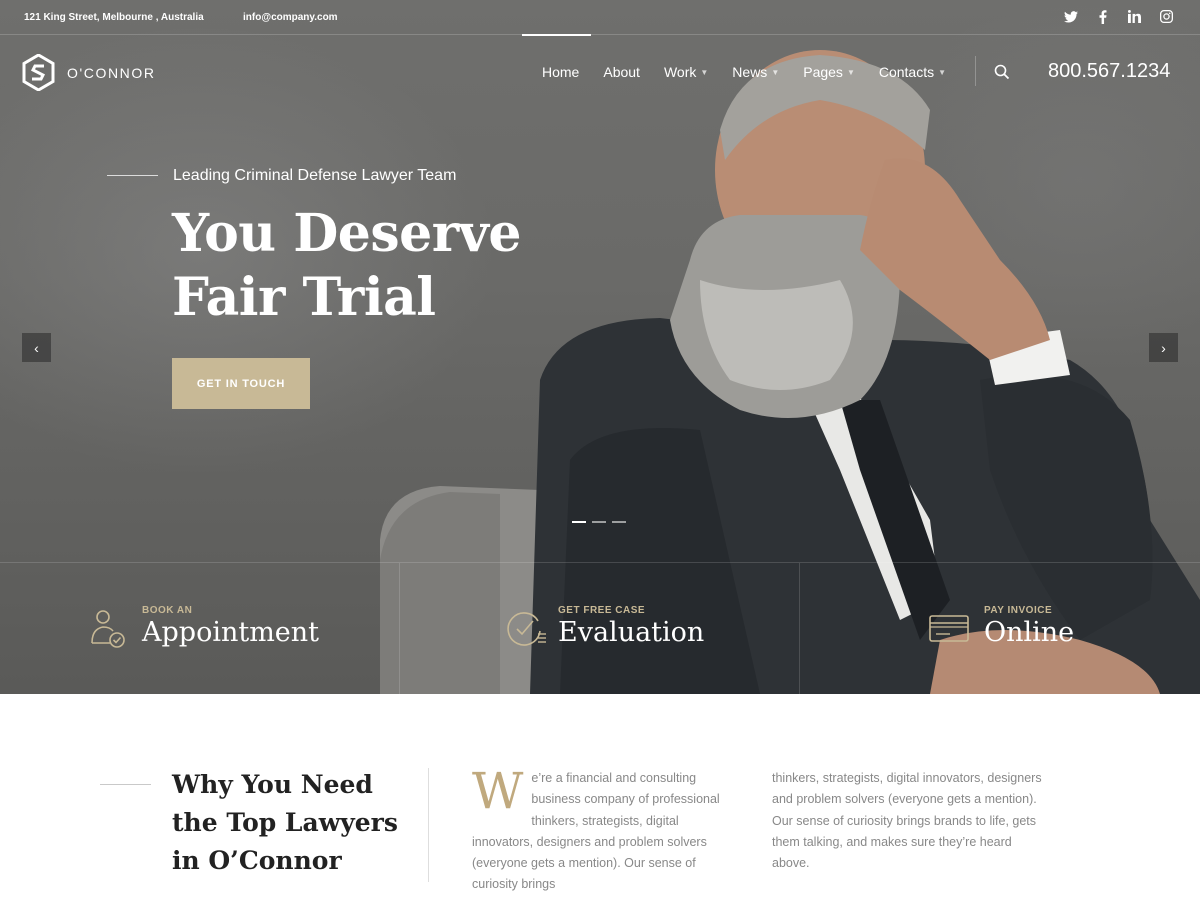 The image size is (1200, 900). I want to click on nav-label: About, so click(621, 72).